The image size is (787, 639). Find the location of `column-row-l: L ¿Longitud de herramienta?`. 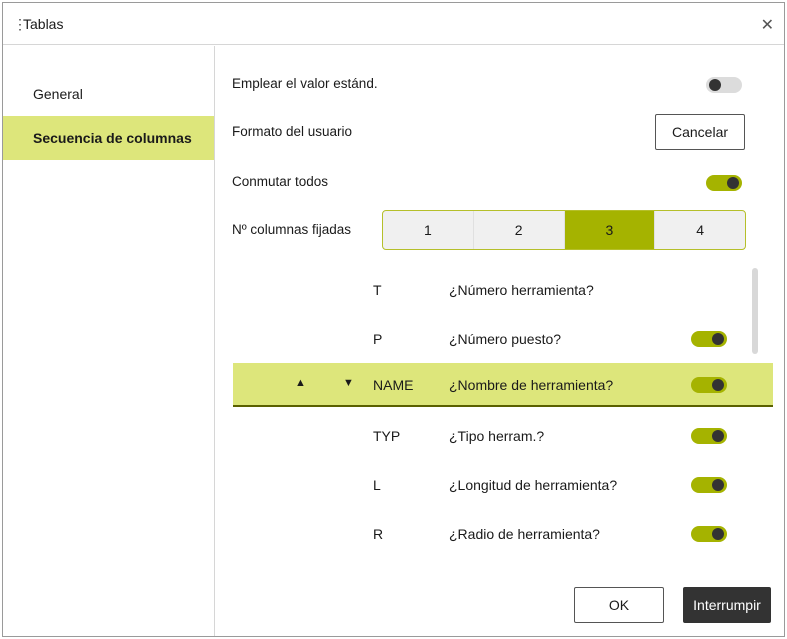

column-row-l: L ¿Longitud de herramienta? is located at coordinates (503, 485).